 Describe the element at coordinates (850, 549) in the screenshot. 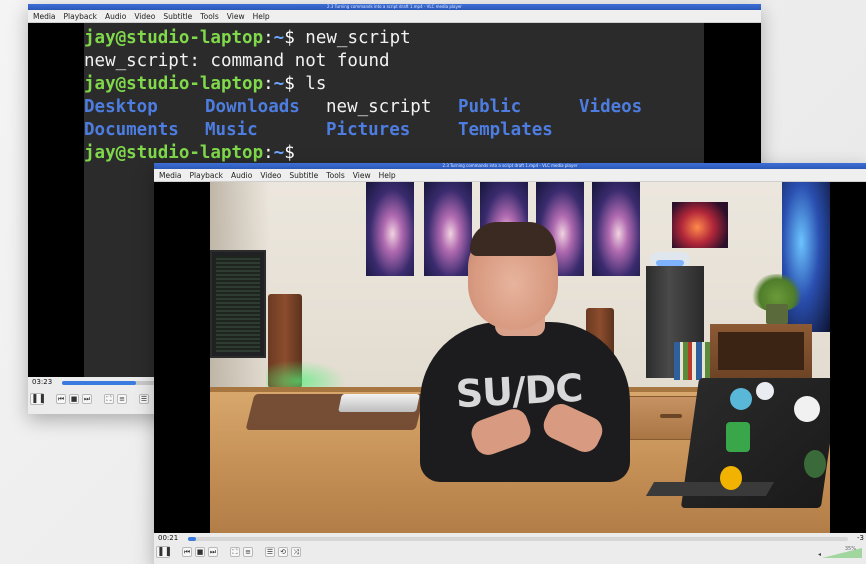

I see `volume-label: 35%` at that location.